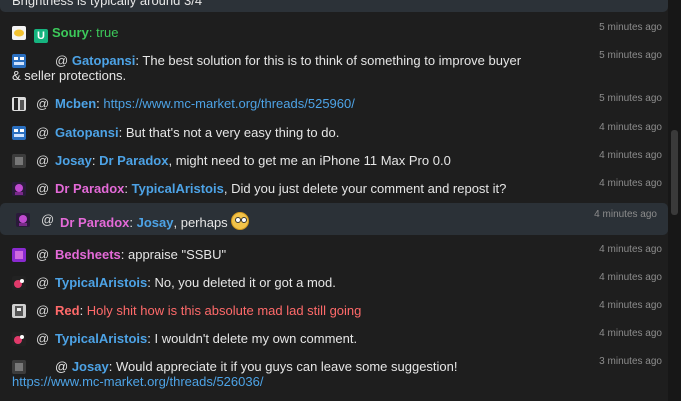 This screenshot has height=401, width=681. Describe the element at coordinates (300, 221) in the screenshot. I see `message-body: Dr Paradox: Josay, perhaps` at that location.